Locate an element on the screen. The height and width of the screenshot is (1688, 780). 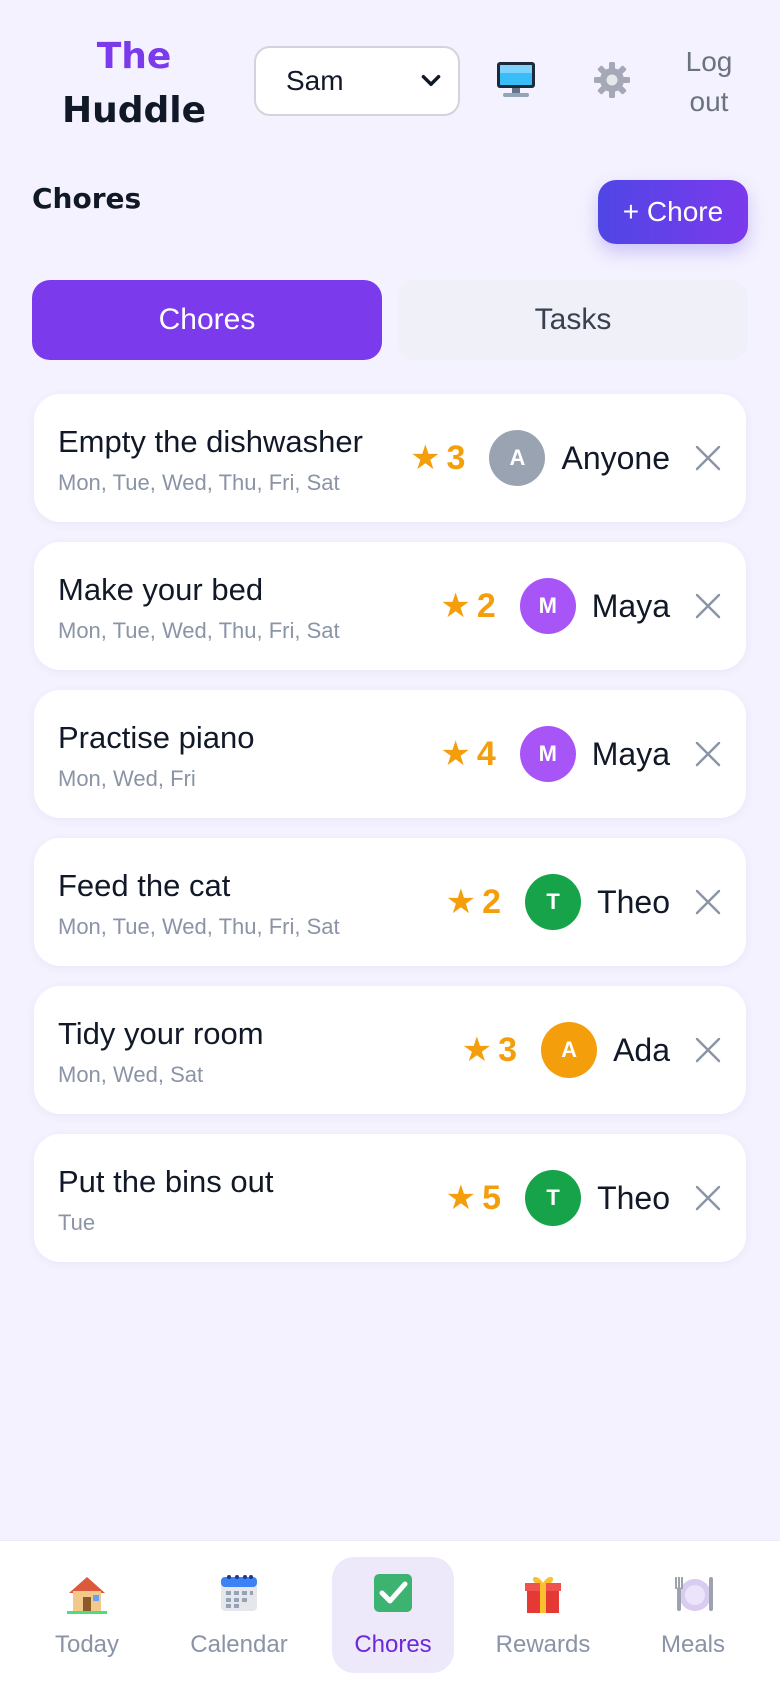
nav-calendar: Calendar is located at coordinates (239, 1615).